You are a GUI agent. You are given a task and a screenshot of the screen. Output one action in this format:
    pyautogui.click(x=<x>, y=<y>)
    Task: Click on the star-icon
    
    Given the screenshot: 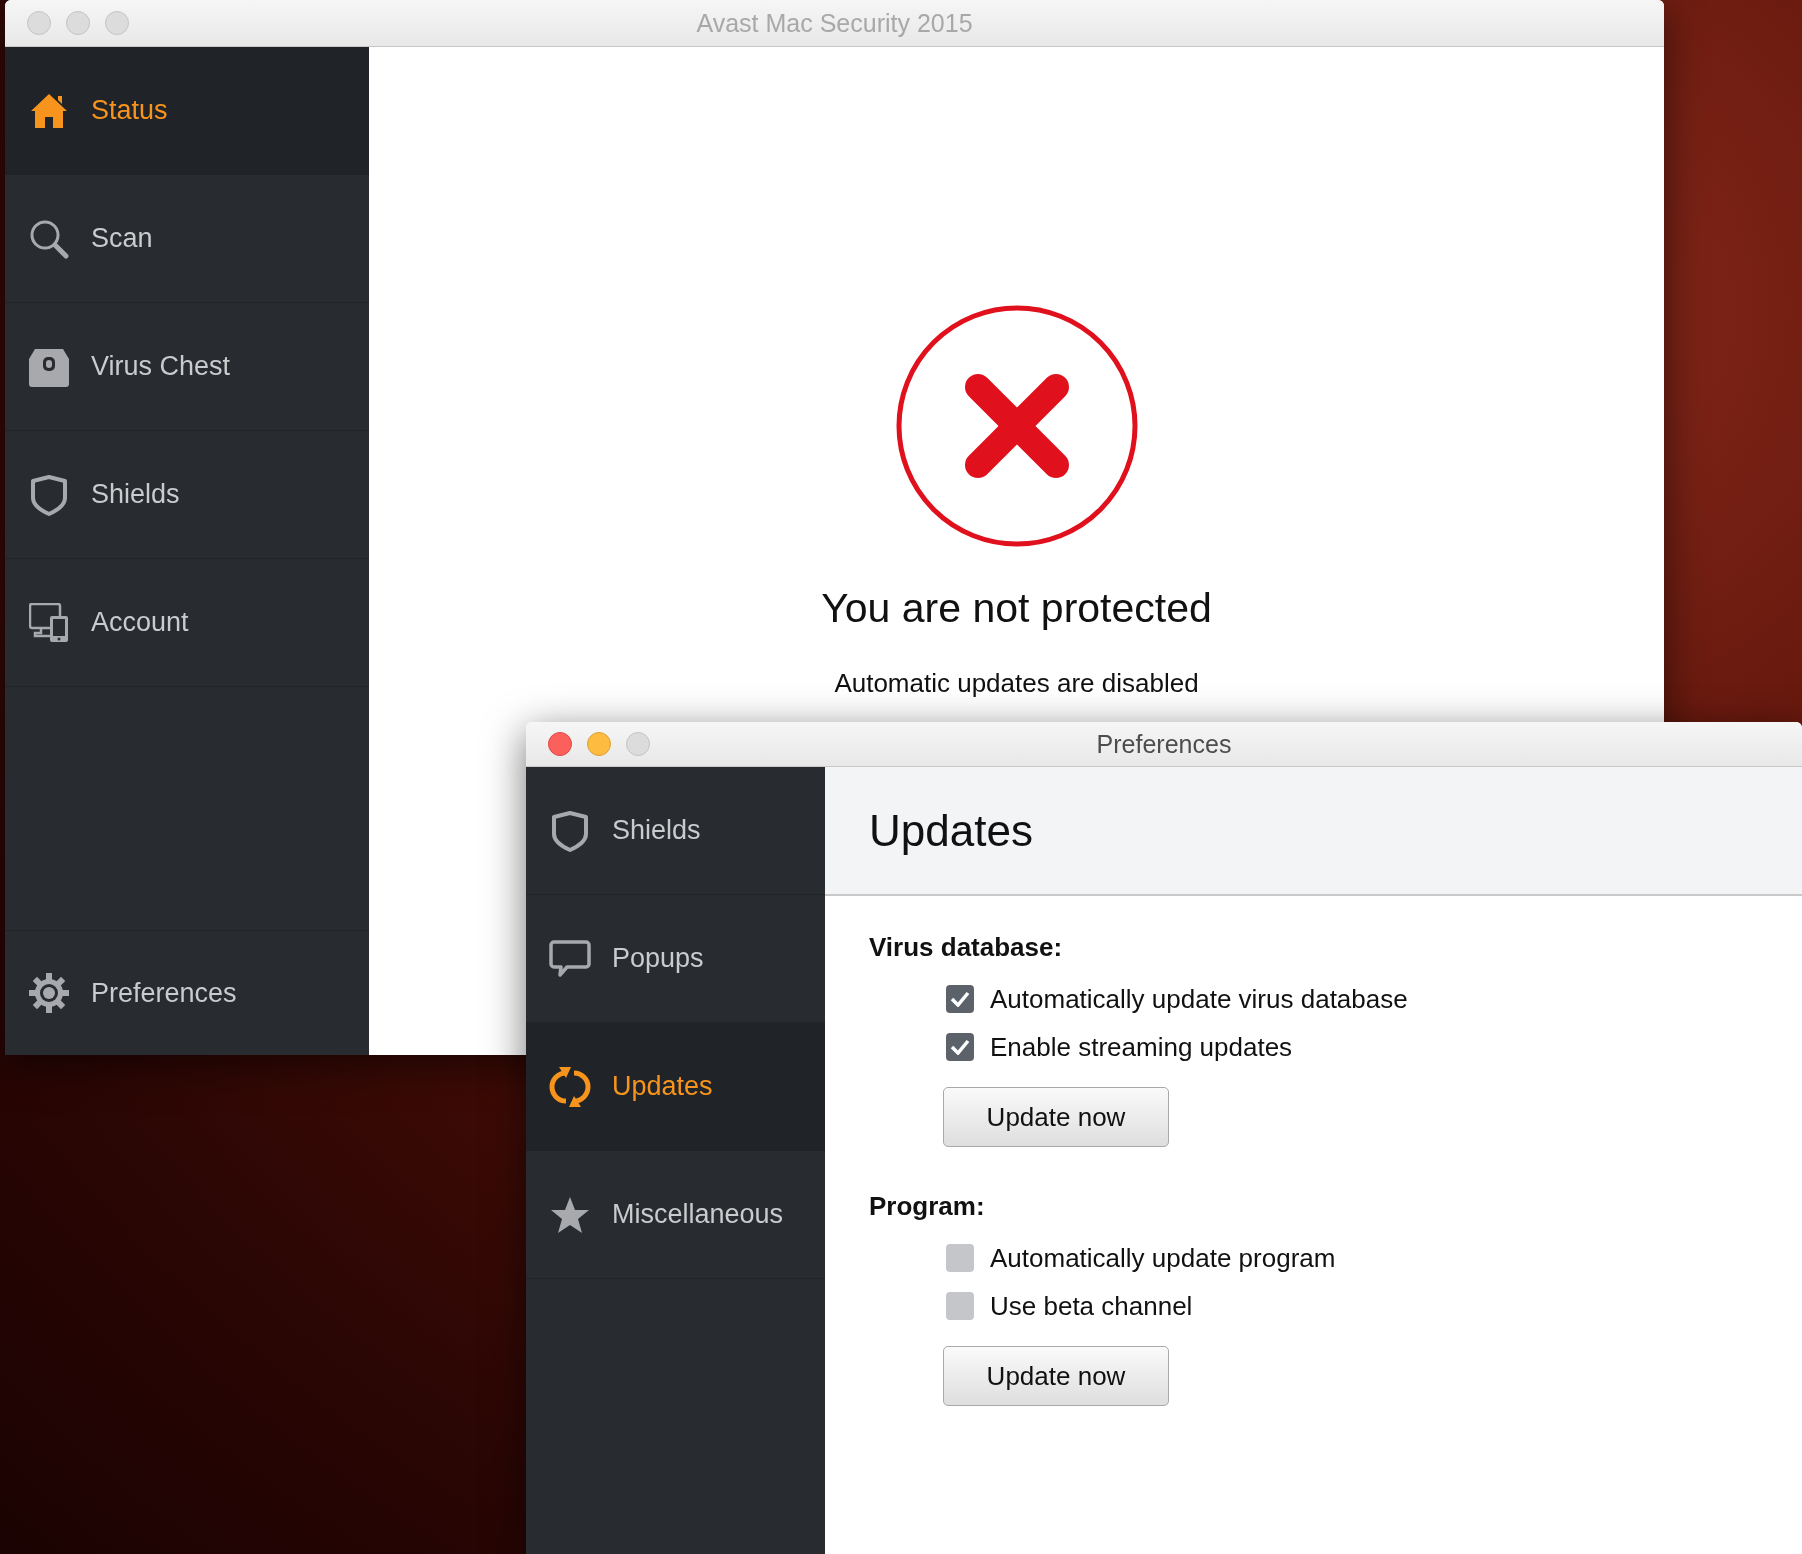 What is the action you would take?
    pyautogui.click(x=570, y=1214)
    